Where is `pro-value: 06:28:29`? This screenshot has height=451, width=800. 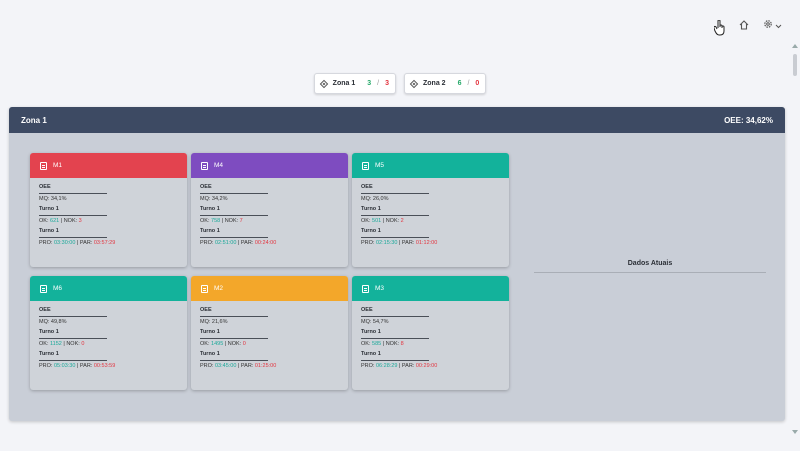
pro-value: 06:28:29 is located at coordinates (386, 365).